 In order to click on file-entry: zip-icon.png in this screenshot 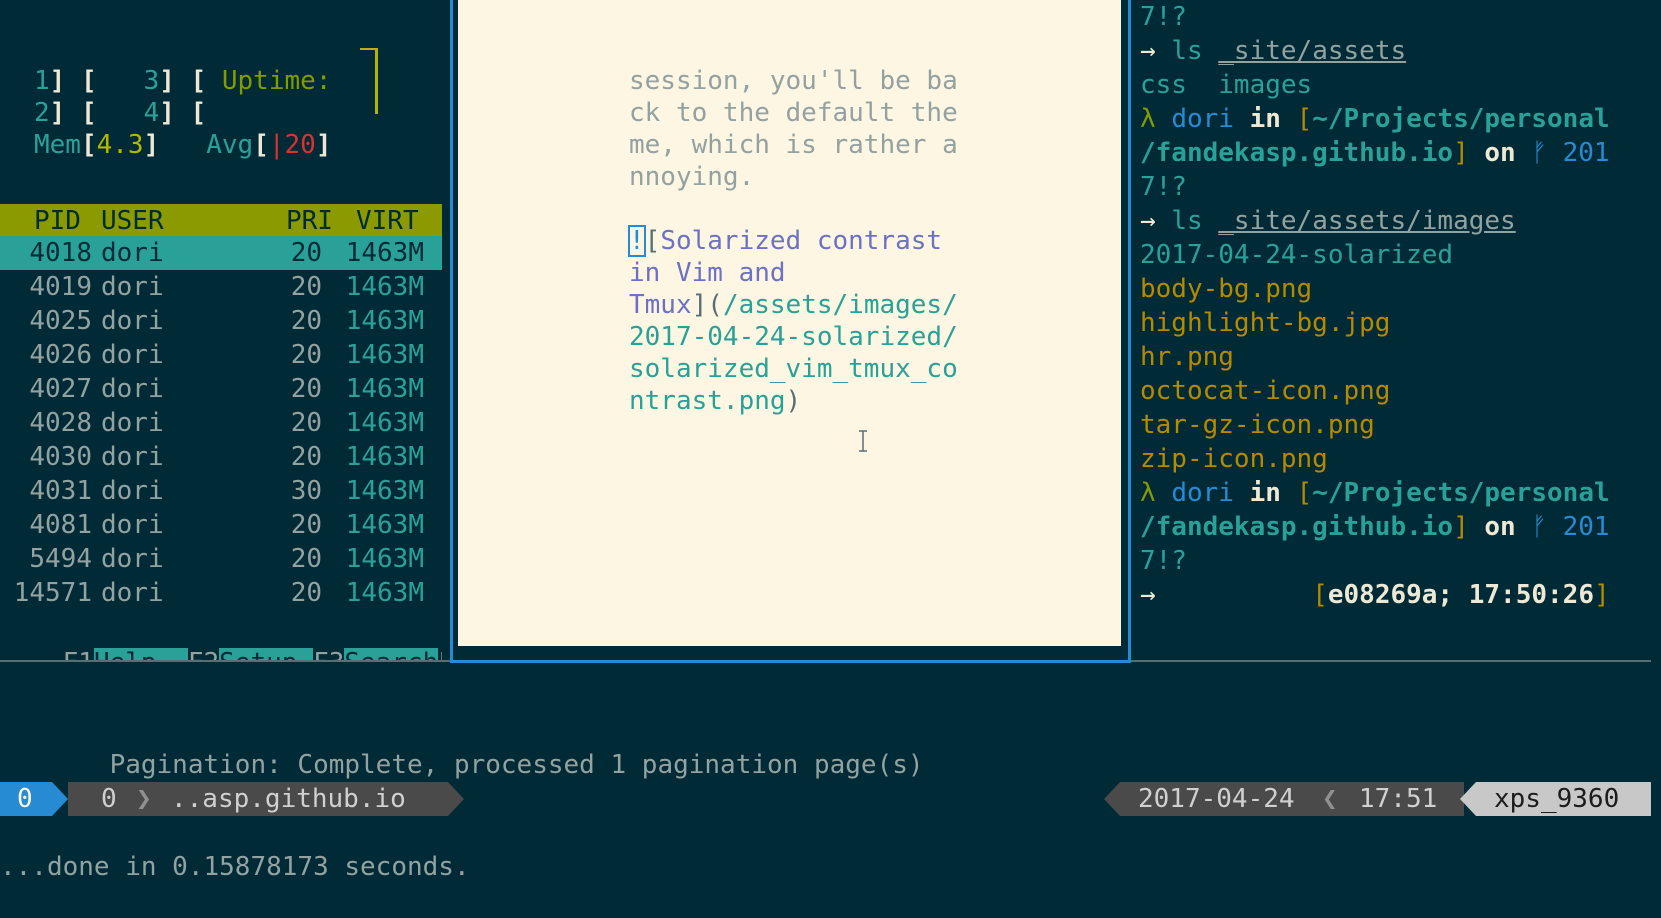, I will do `click(1234, 459)`.